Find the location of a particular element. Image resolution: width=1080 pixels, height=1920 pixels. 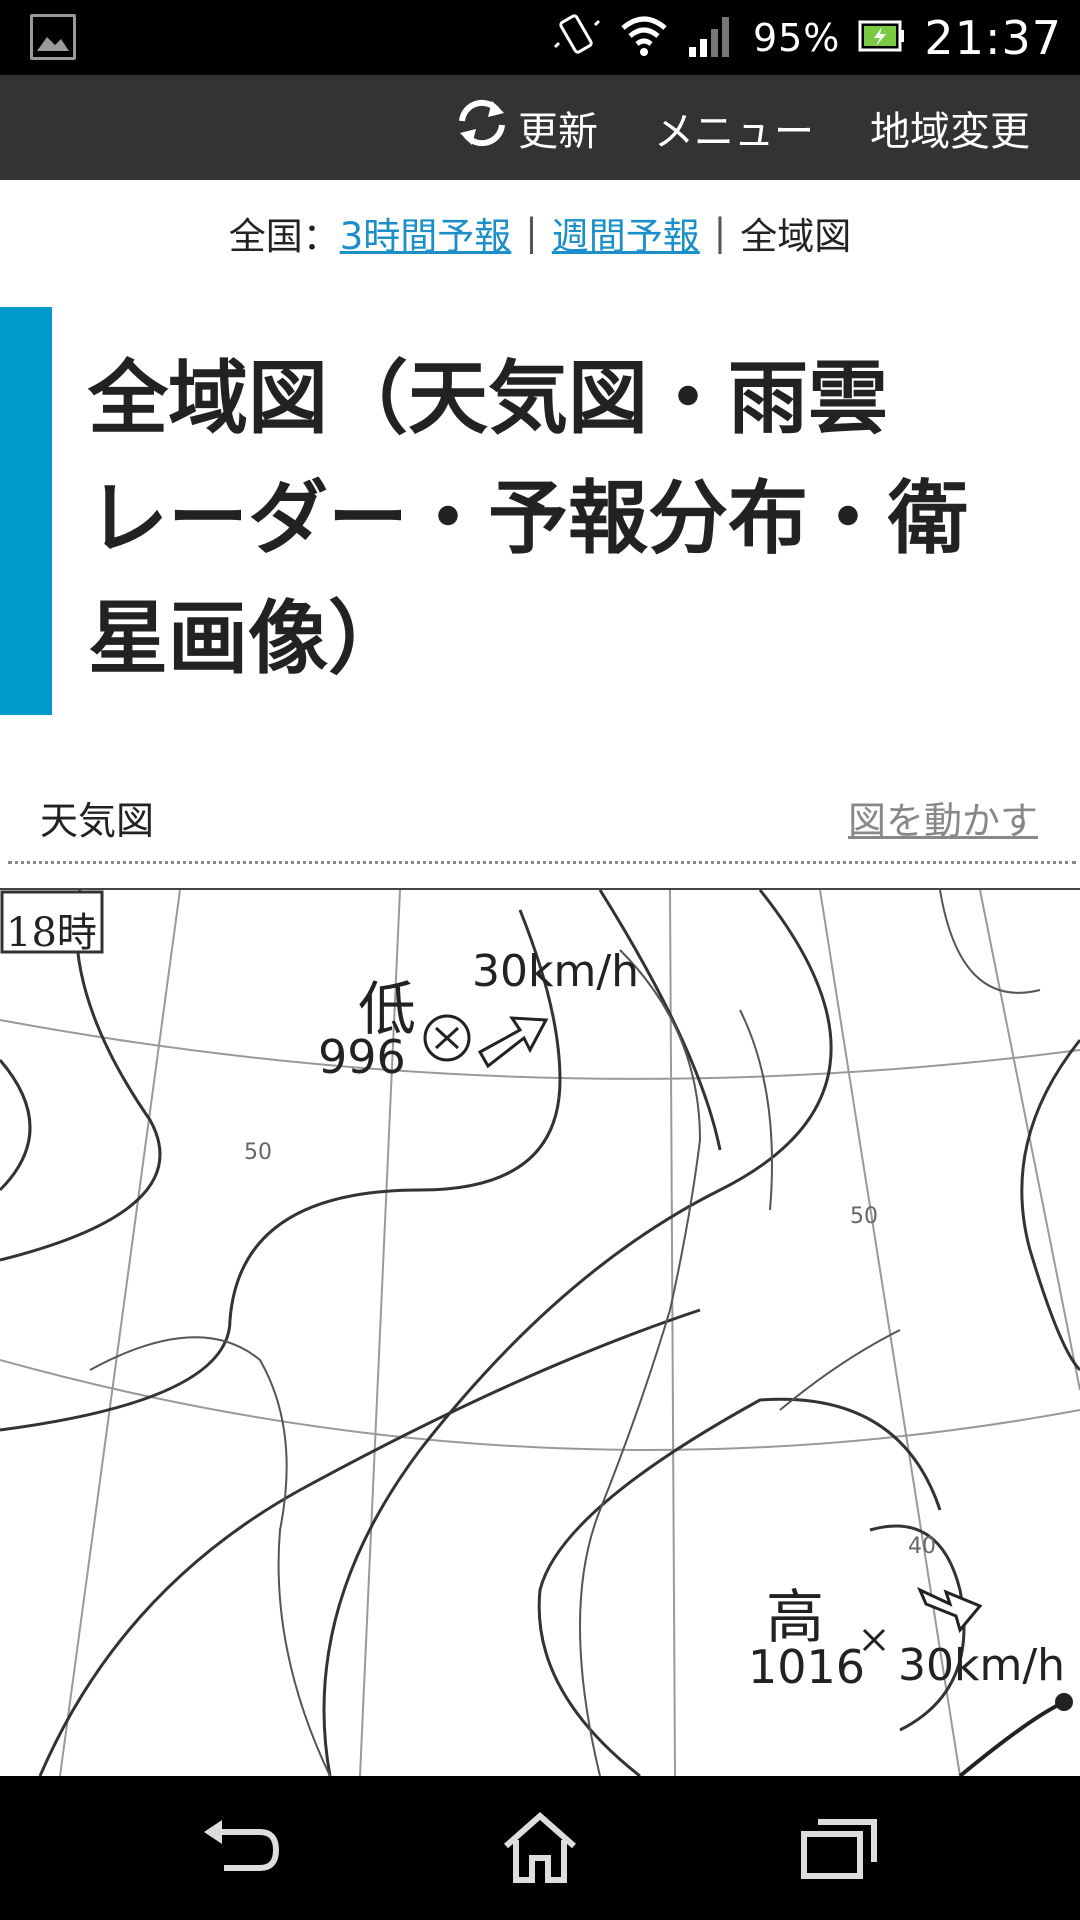

region-change-button: 地域変更 is located at coordinates (950, 128).